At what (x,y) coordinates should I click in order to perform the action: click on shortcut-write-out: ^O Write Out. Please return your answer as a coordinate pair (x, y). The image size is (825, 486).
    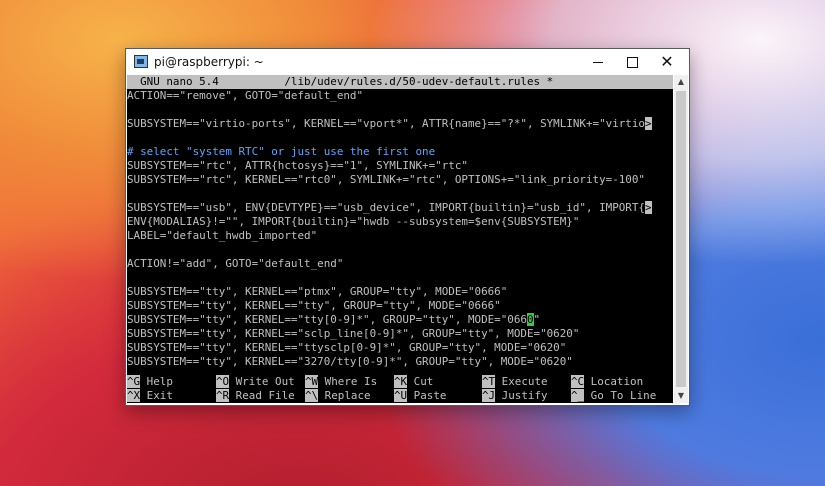
    Looking at the image, I should click on (255, 382).